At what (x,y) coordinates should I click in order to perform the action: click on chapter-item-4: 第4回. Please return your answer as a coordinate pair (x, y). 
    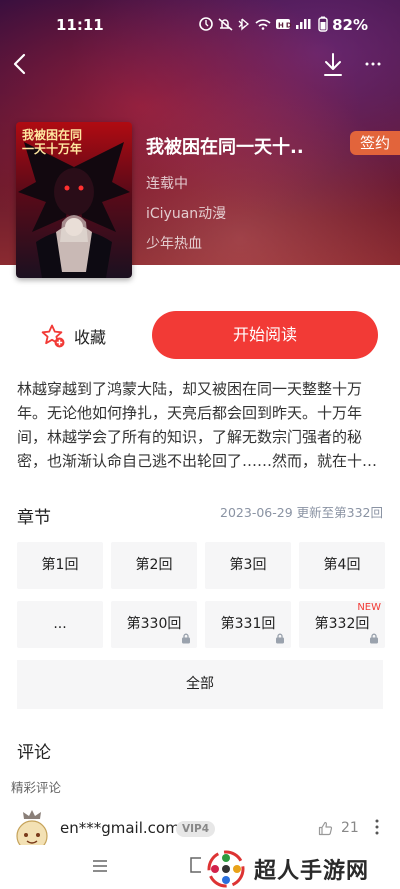
    Looking at the image, I should click on (342, 565).